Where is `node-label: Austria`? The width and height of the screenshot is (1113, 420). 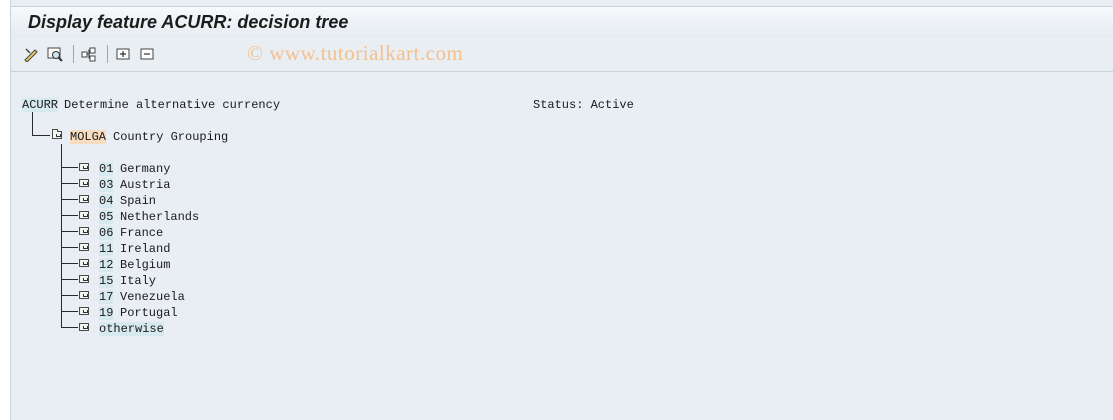 node-label: Austria is located at coordinates (145, 185).